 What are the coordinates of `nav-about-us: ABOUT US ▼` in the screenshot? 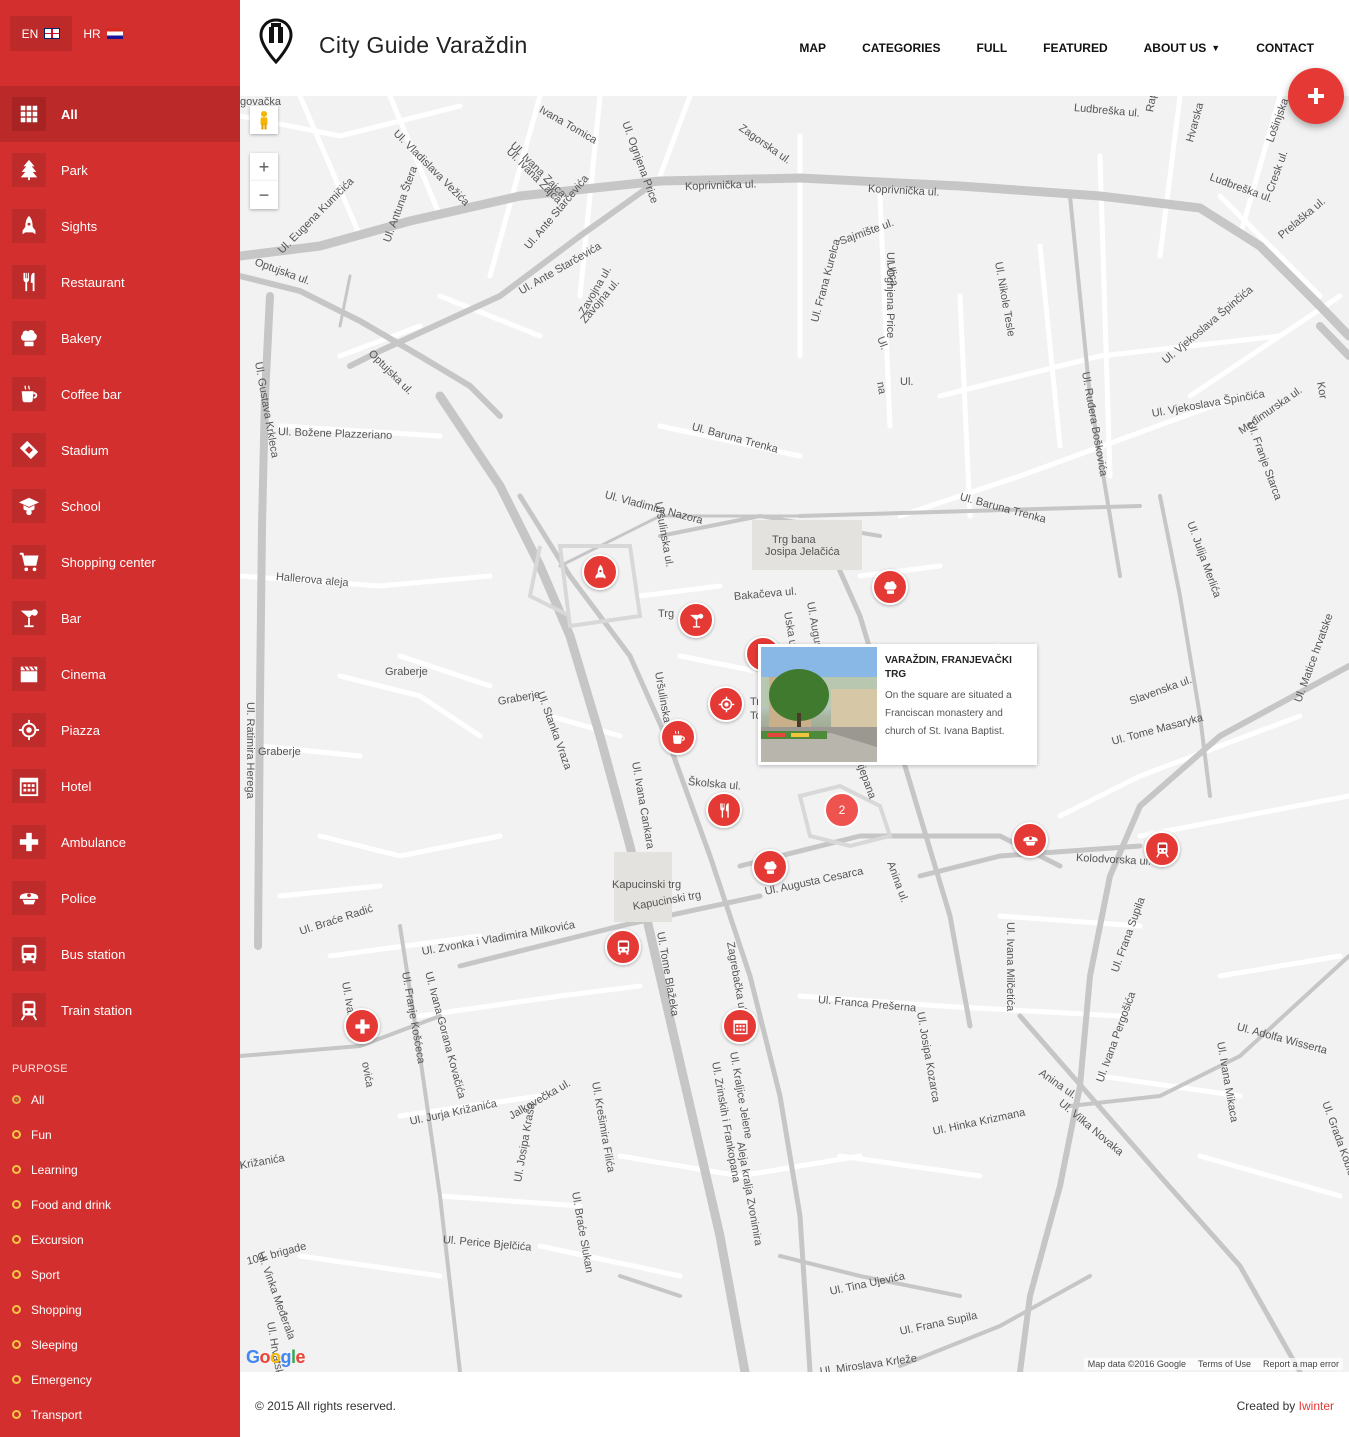 It's located at (1182, 48).